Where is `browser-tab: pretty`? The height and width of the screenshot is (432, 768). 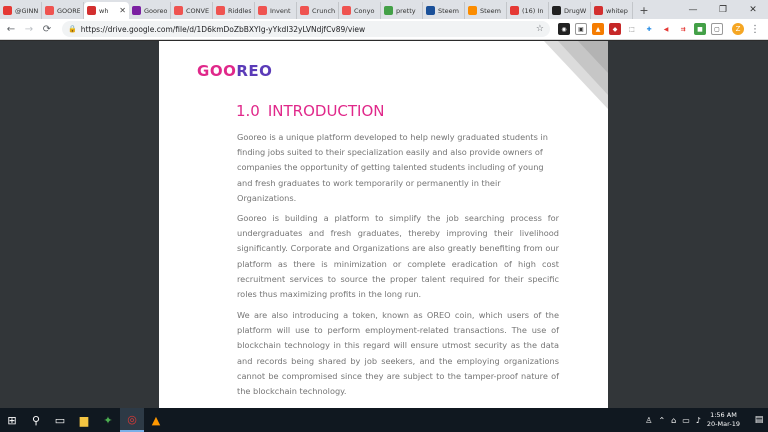
browser-tab: pretty is located at coordinates (402, 10).